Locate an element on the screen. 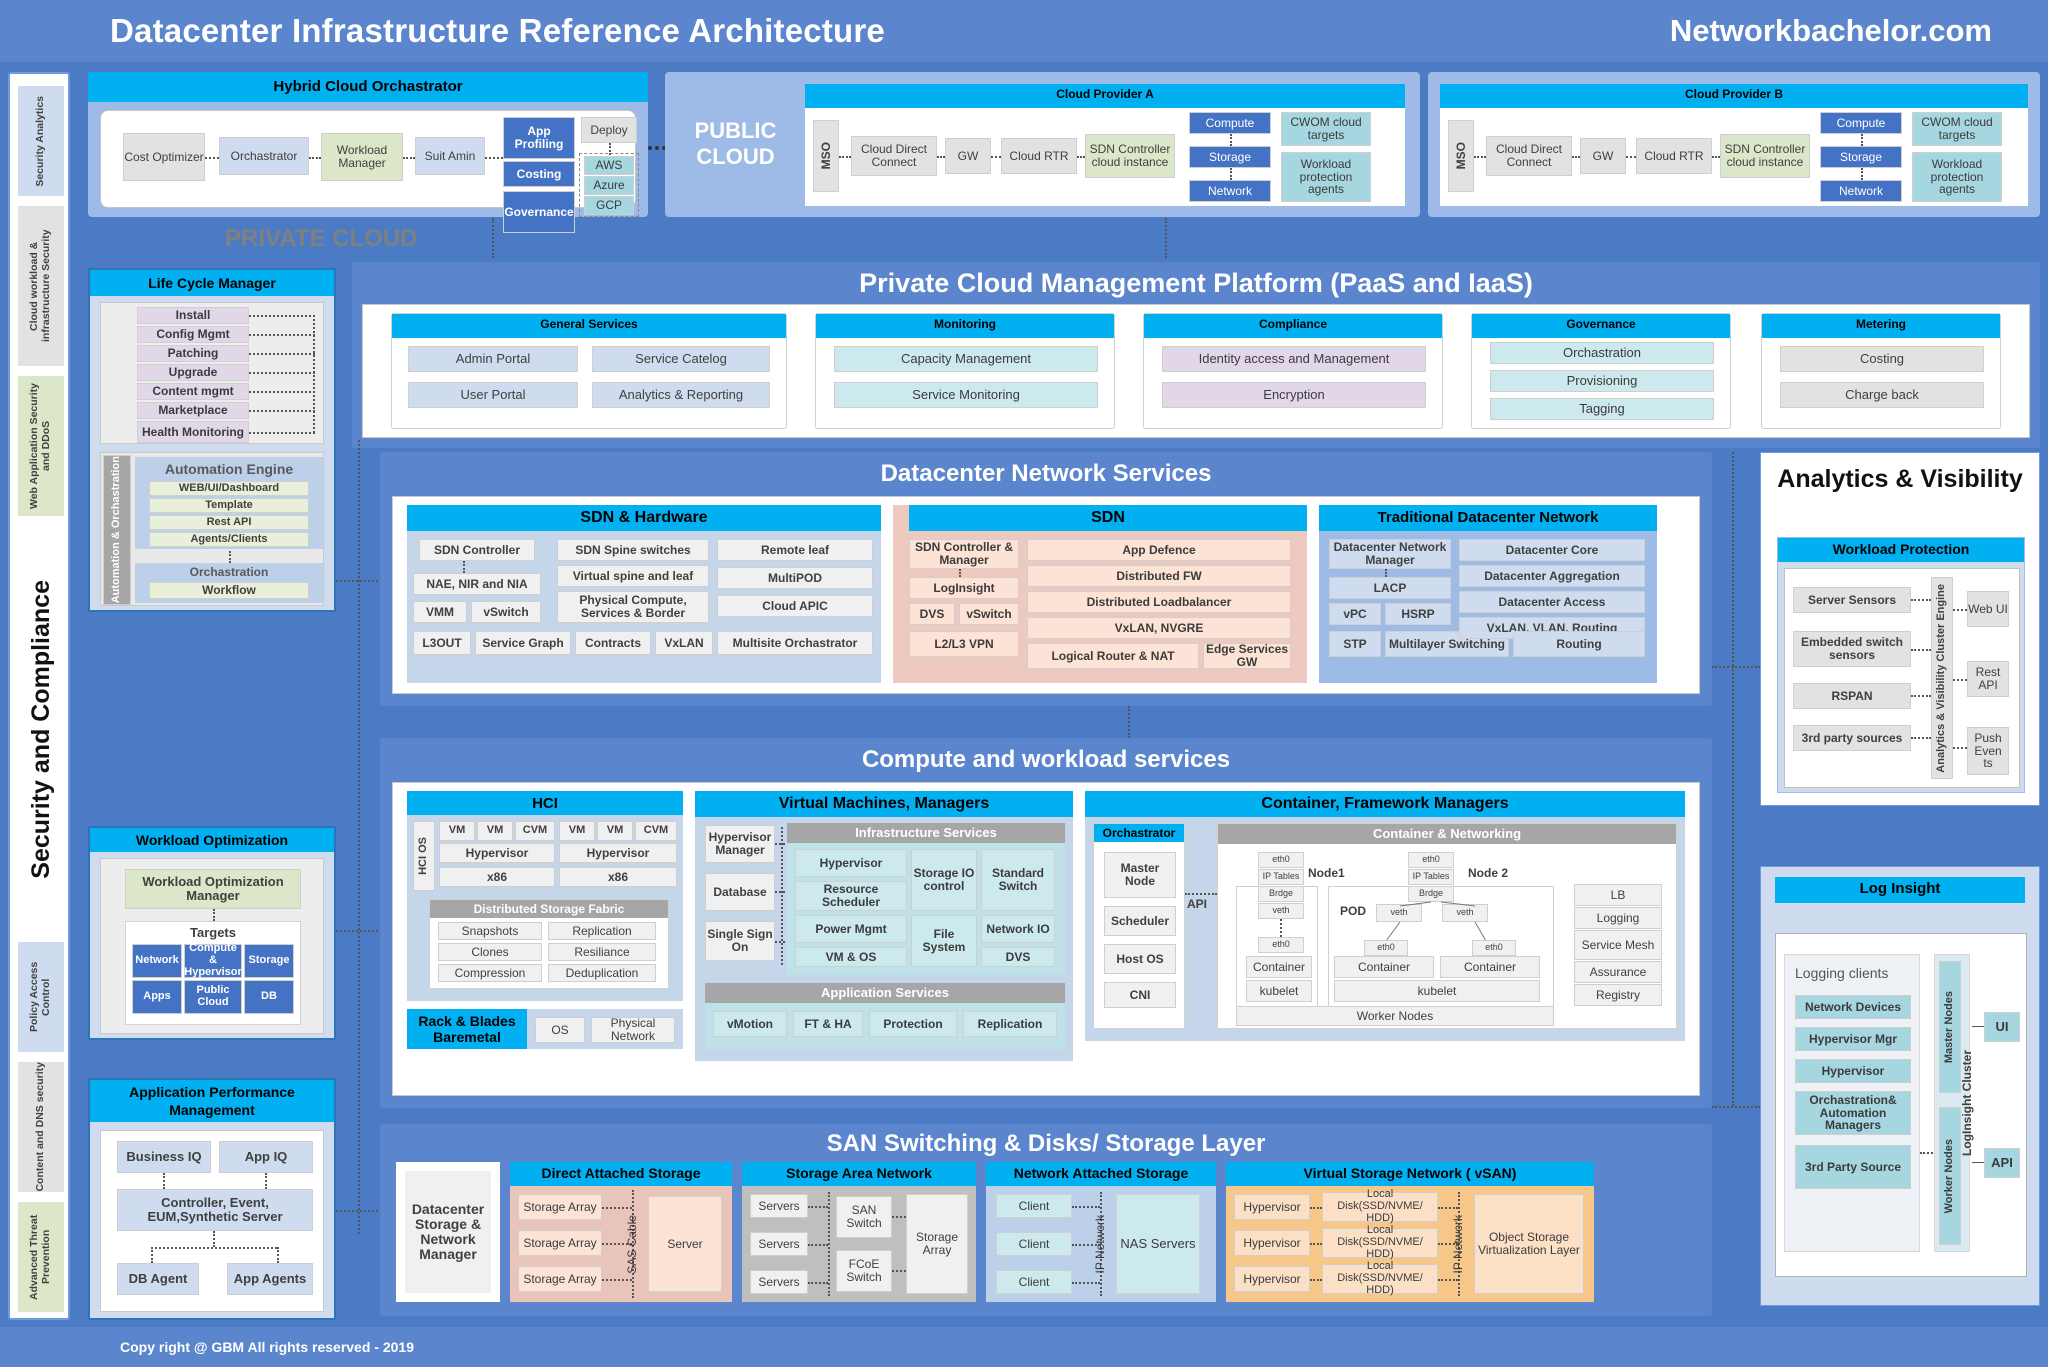 The width and height of the screenshot is (2048, 1367). ae-agents-clients: Agents/Clients is located at coordinates (229, 539).